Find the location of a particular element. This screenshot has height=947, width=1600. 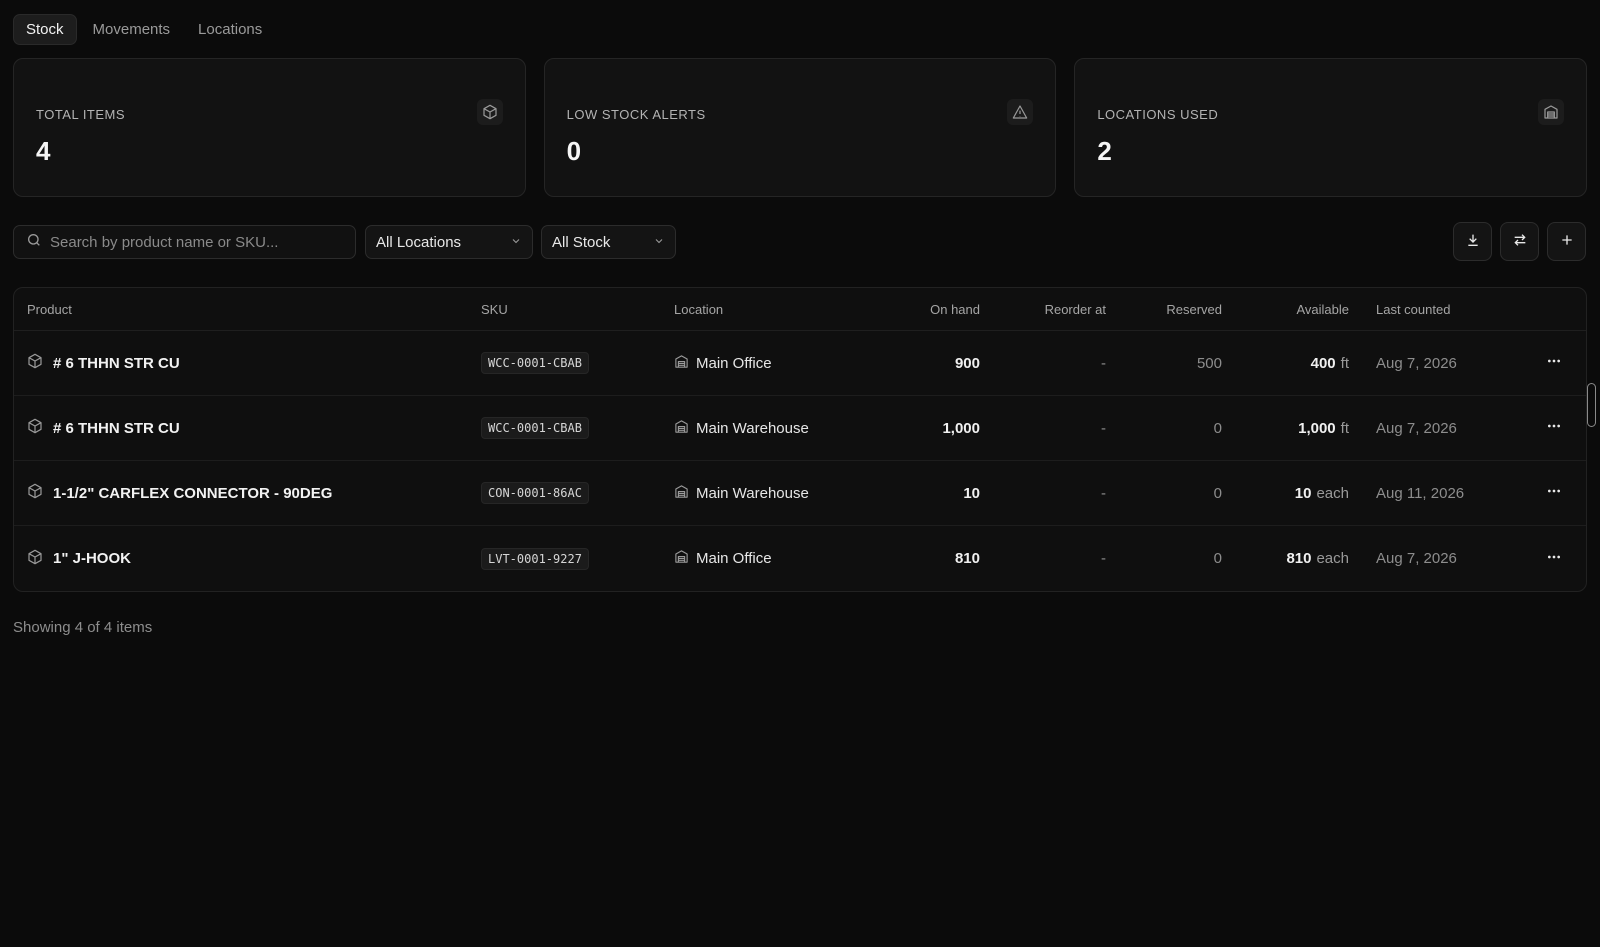

low-stock-alerts-card: LOW STOCK ALERTS 0 is located at coordinates (800, 127).